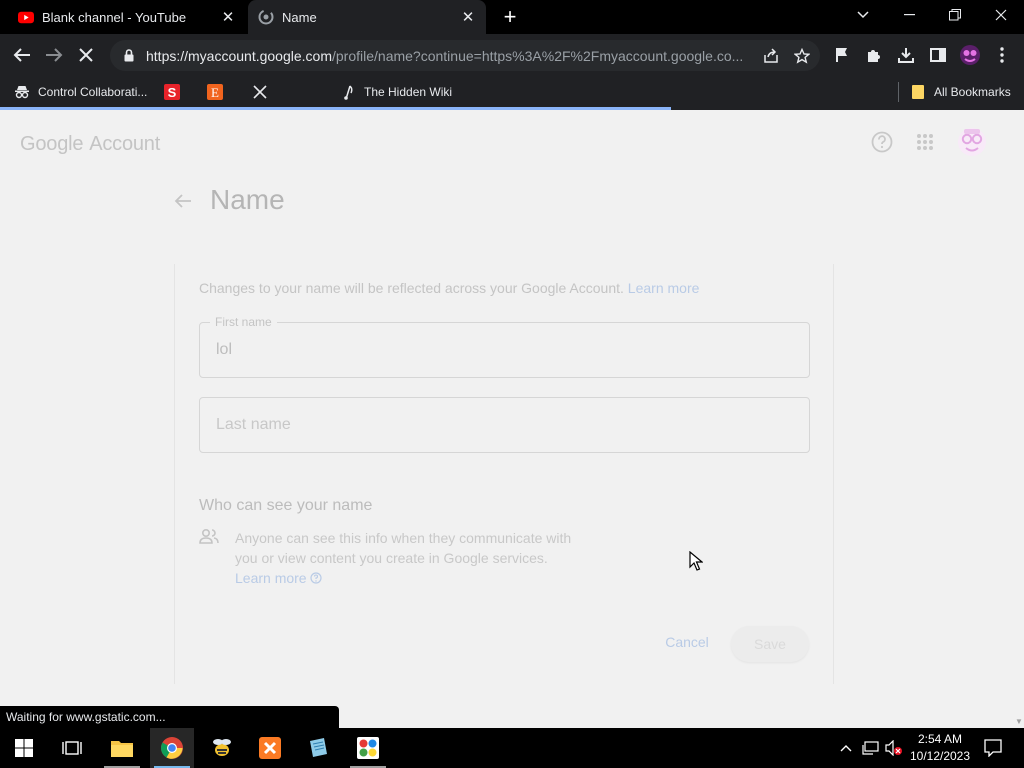 The image size is (1024, 768). What do you see at coordinates (940, 739) in the screenshot?
I see `clock-time: 2:54 AM` at bounding box center [940, 739].